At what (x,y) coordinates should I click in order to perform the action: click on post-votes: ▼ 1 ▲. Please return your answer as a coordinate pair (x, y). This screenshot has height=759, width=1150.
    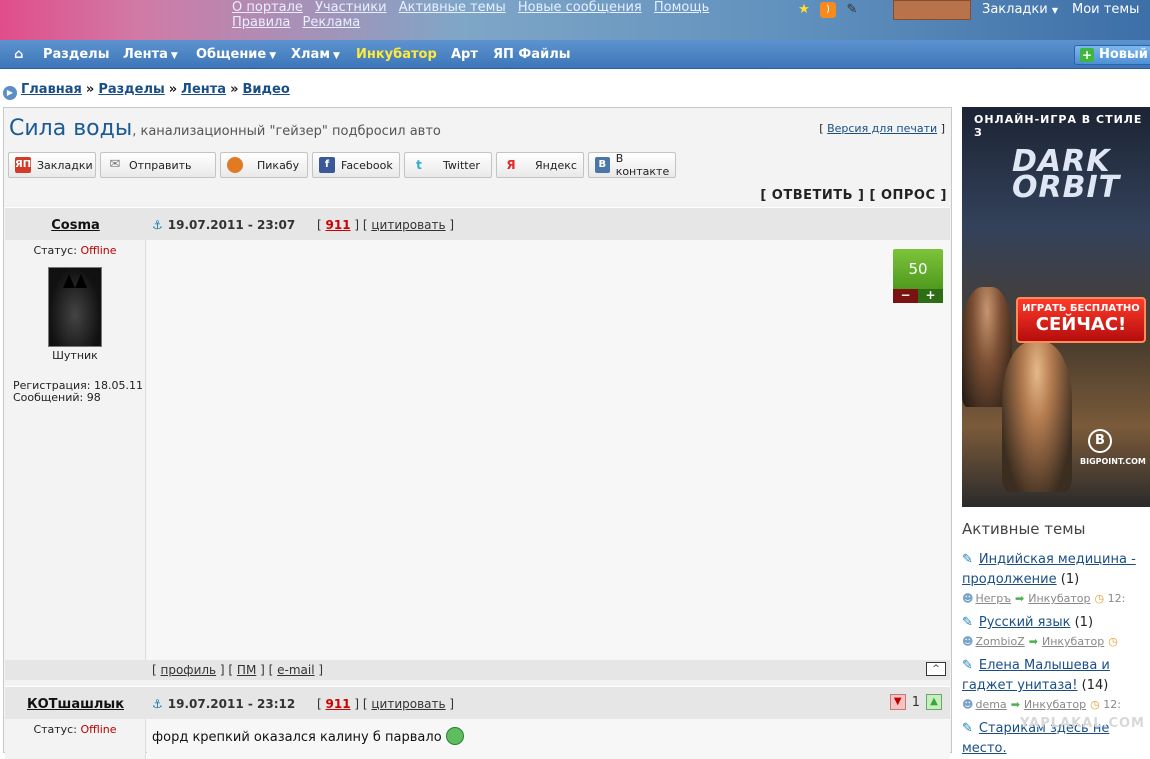
    Looking at the image, I should click on (915, 702).